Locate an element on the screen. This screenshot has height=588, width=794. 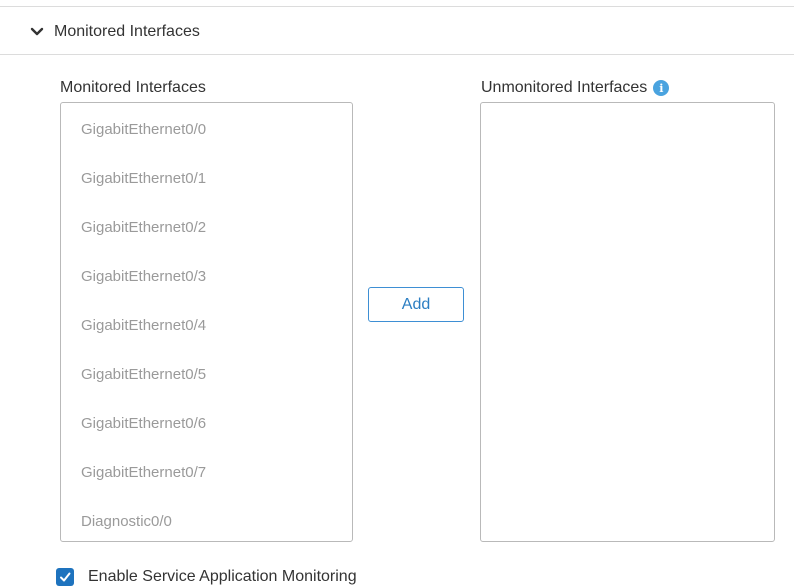
top-divider is located at coordinates (397, 6).